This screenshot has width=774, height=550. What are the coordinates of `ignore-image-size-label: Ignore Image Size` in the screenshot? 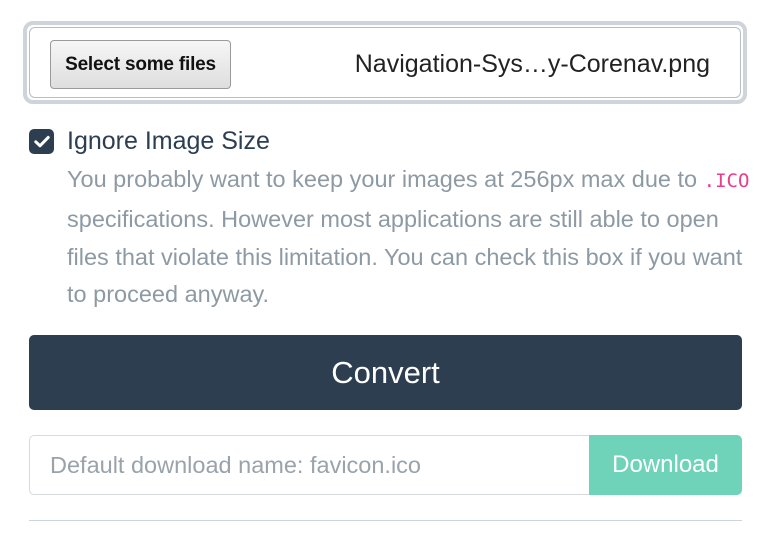 It's located at (168, 141).